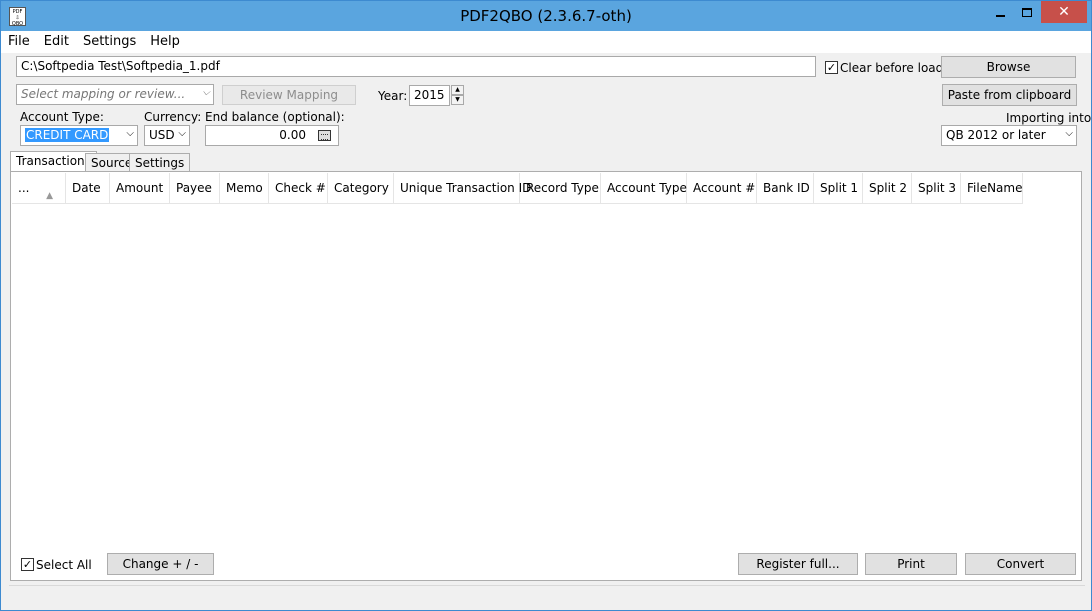 The image size is (1092, 611). I want to click on status-bar, so click(547, 595).